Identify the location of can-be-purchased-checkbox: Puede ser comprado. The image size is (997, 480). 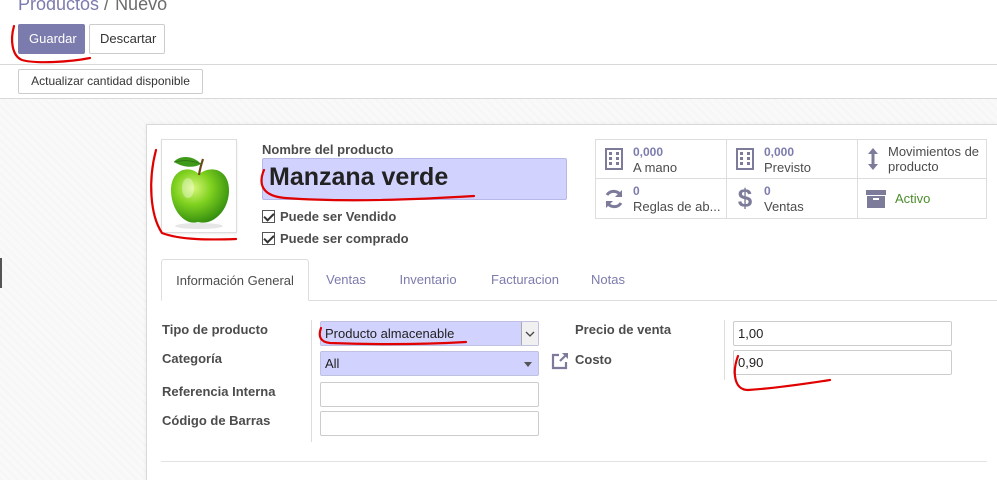
(335, 238).